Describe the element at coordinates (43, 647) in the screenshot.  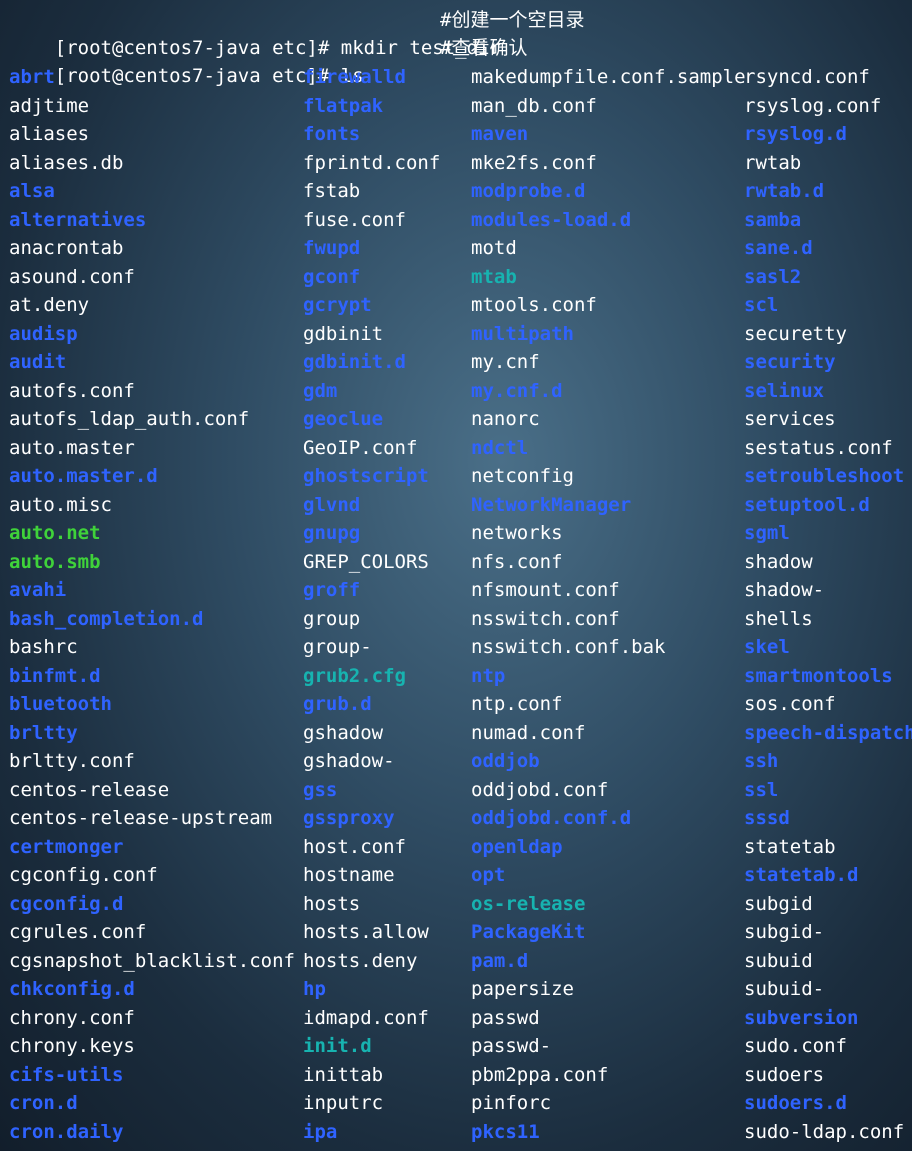
I see `file-entry: bashrc` at that location.